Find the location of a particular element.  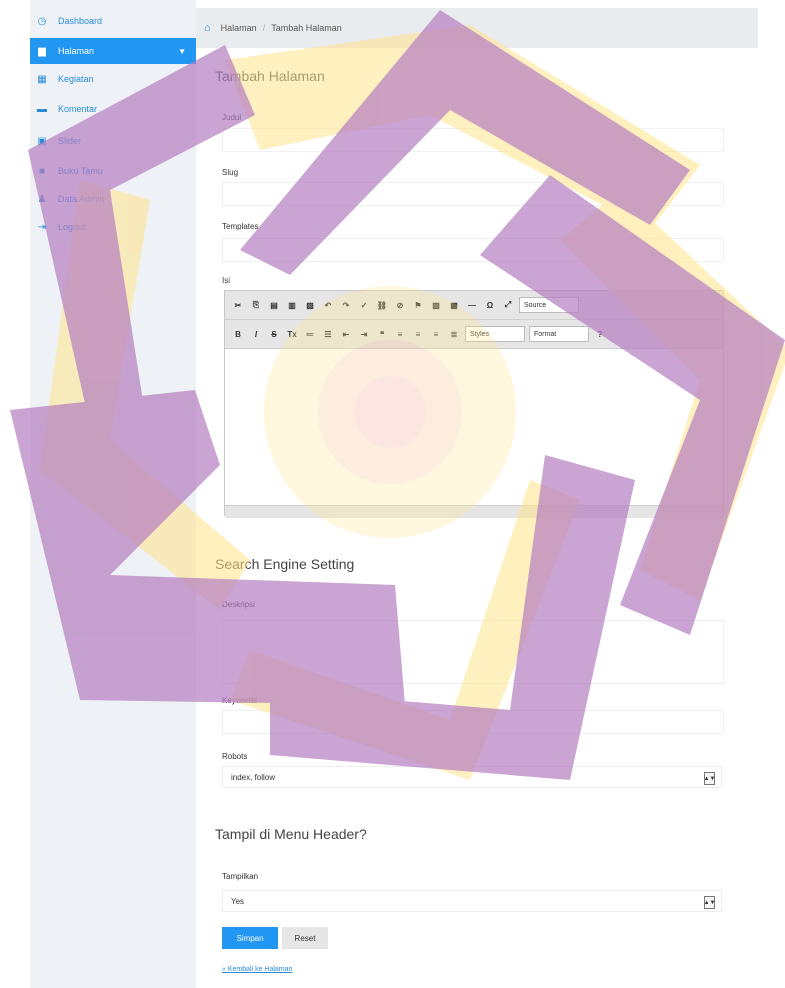

calendar-icon: ▦ is located at coordinates (42, 79).